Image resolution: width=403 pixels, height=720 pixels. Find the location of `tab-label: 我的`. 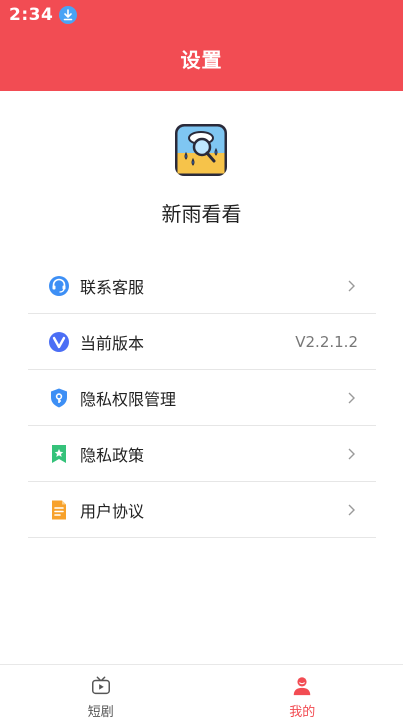

tab-label: 我的 is located at coordinates (302, 712).